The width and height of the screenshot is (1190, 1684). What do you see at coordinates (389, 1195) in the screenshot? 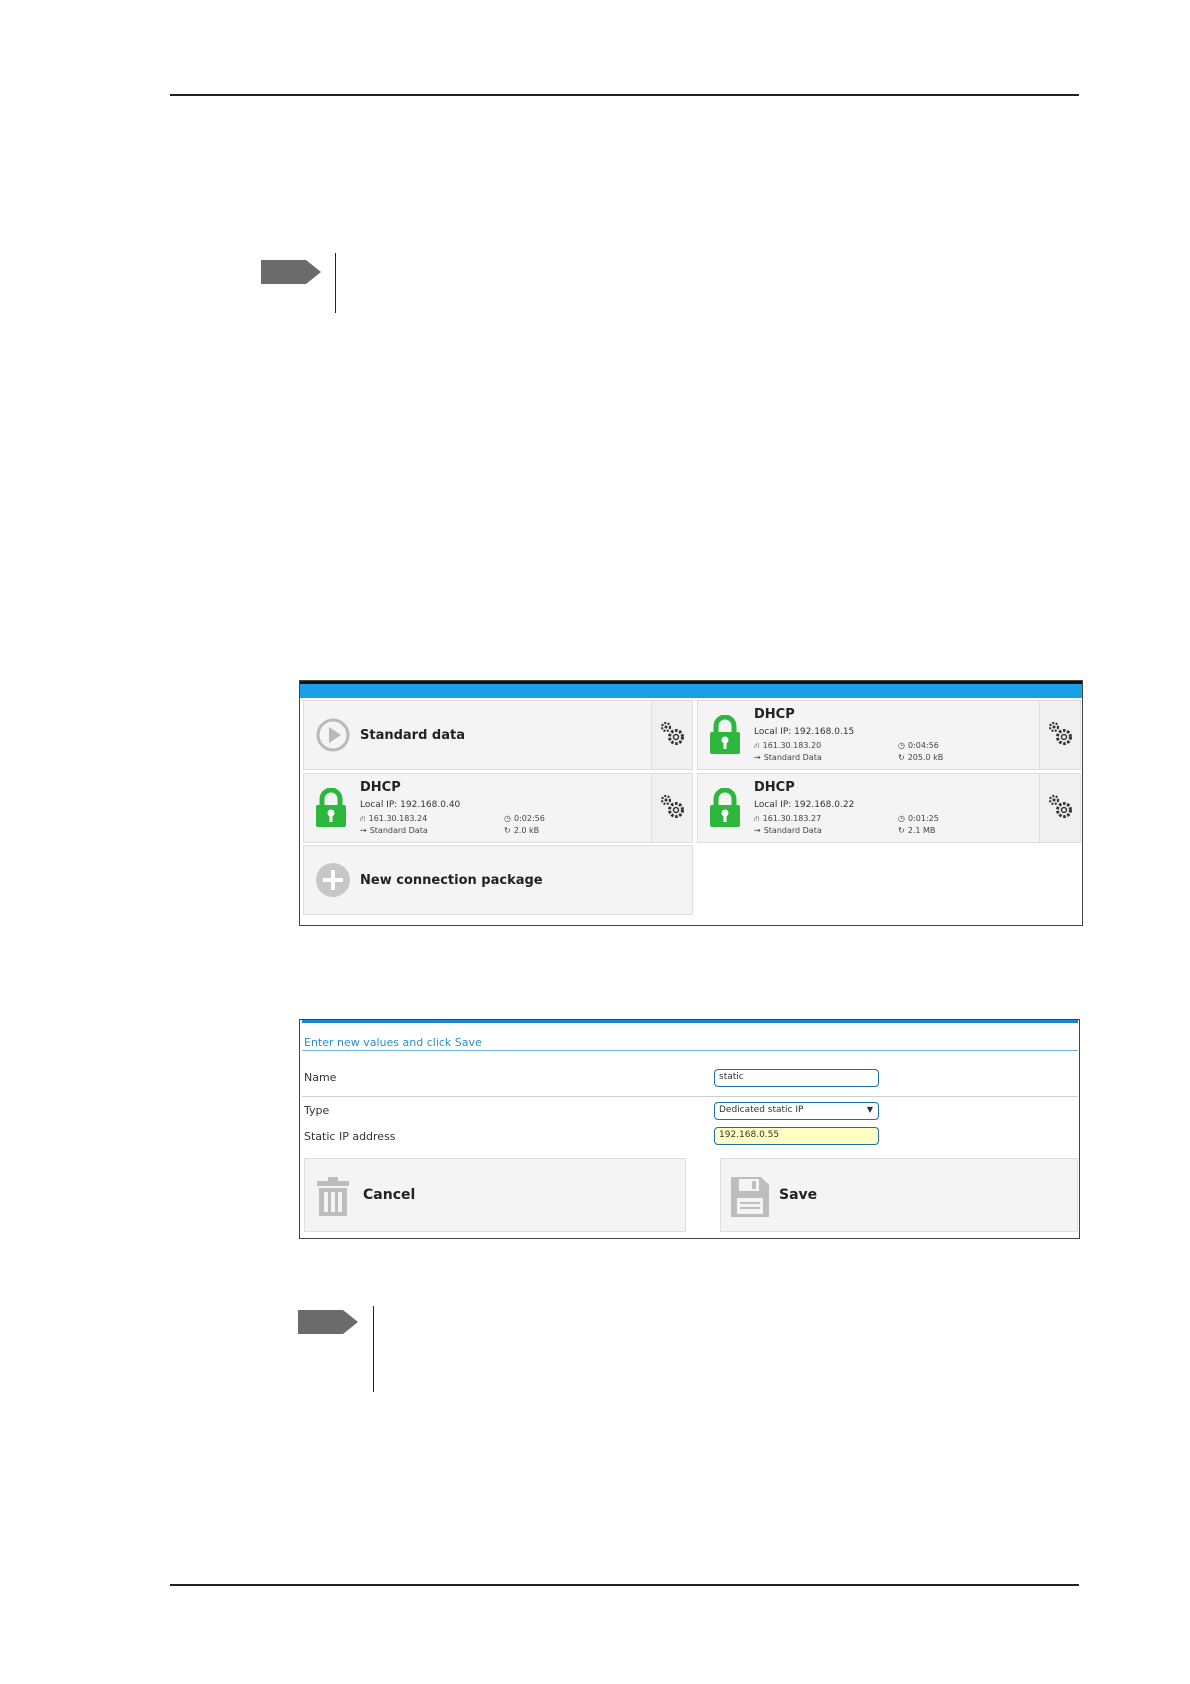
I see `cancel-label: Cancel` at bounding box center [389, 1195].